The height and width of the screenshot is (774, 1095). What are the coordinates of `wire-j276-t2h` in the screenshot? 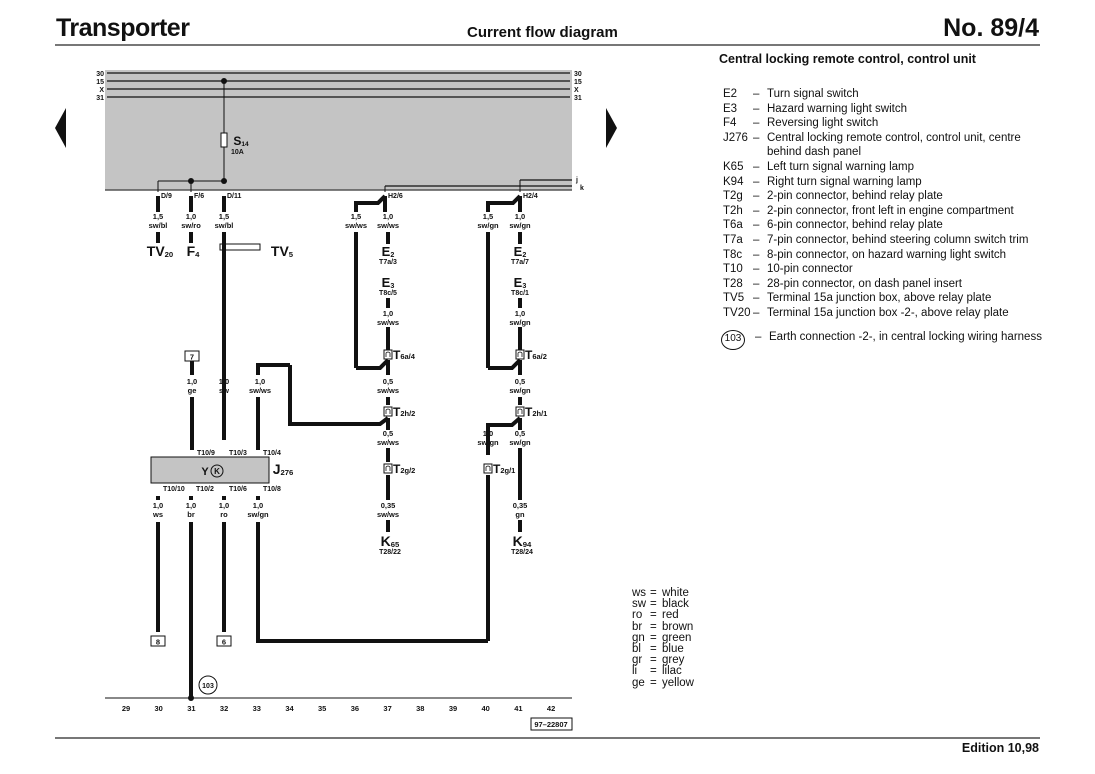 It's located at (339, 395).